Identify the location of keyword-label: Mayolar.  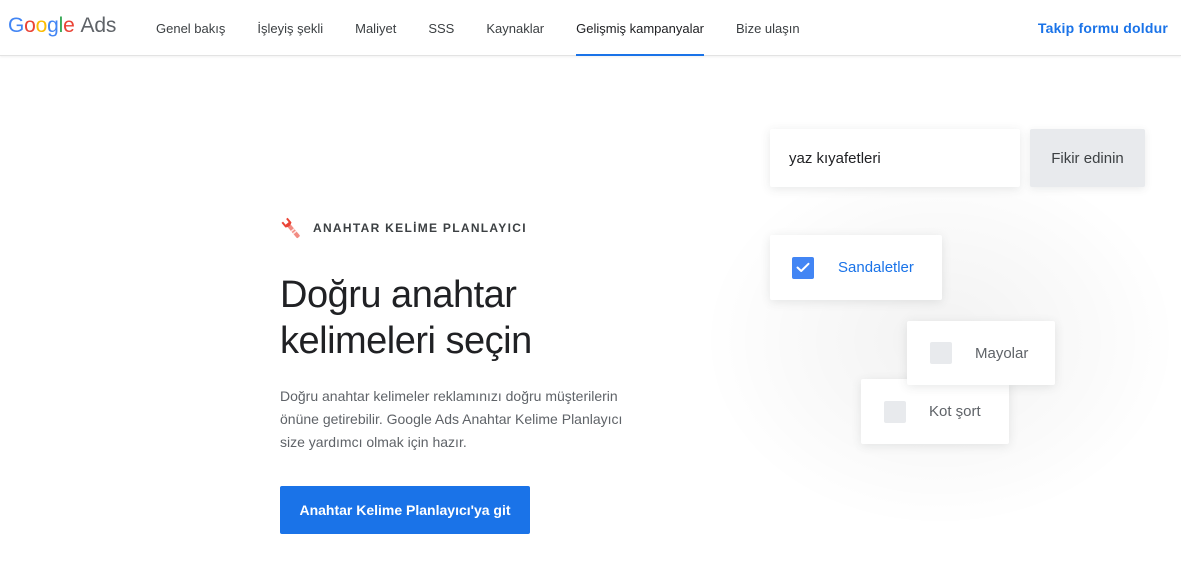
(1002, 353).